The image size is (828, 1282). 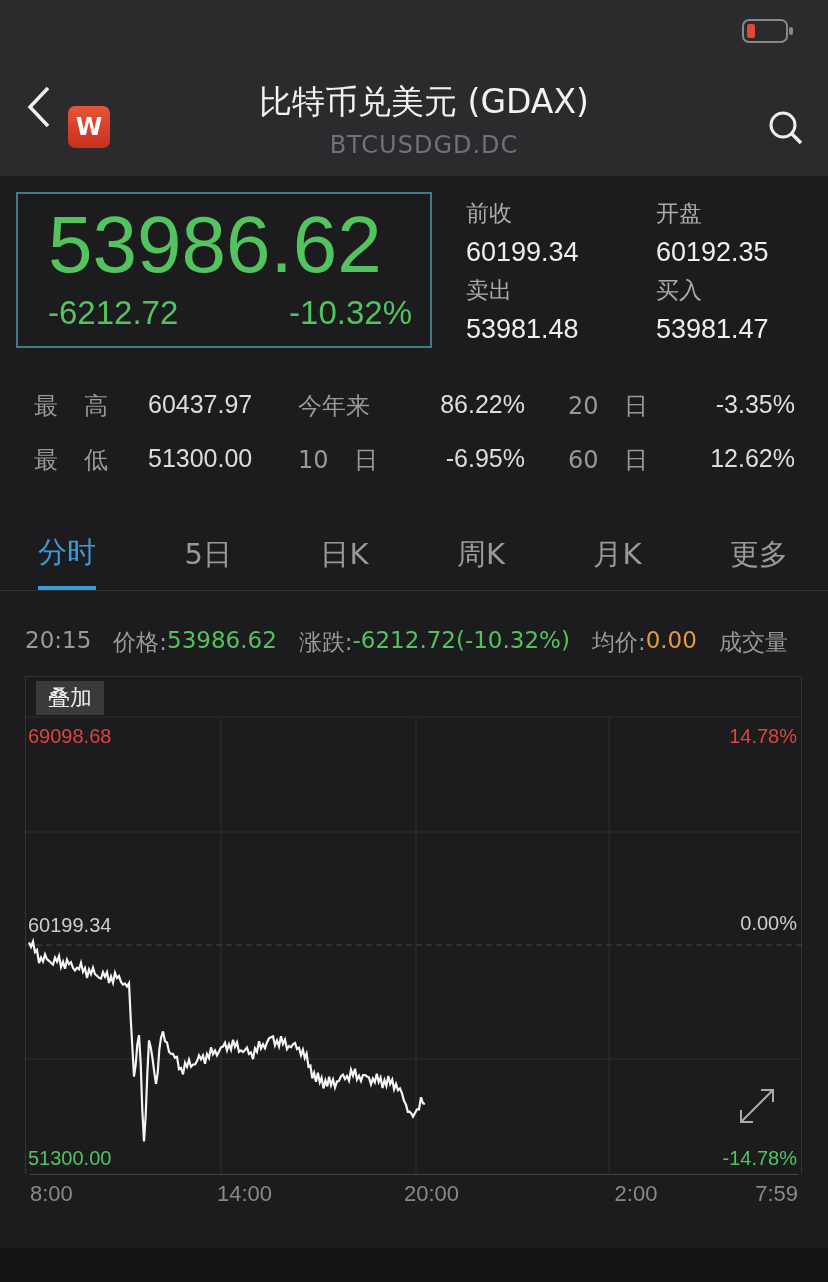 I want to click on chart-tab: 更多, so click(x=758, y=561).